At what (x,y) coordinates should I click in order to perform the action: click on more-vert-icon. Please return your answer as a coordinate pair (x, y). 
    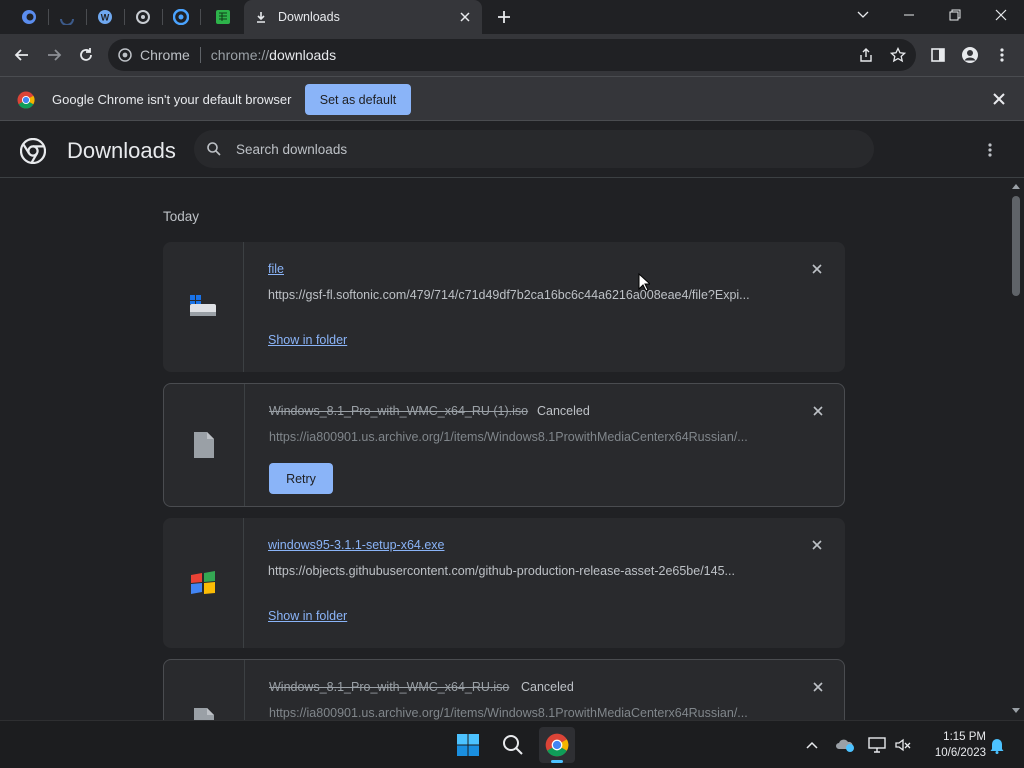
    Looking at the image, I should click on (1002, 55).